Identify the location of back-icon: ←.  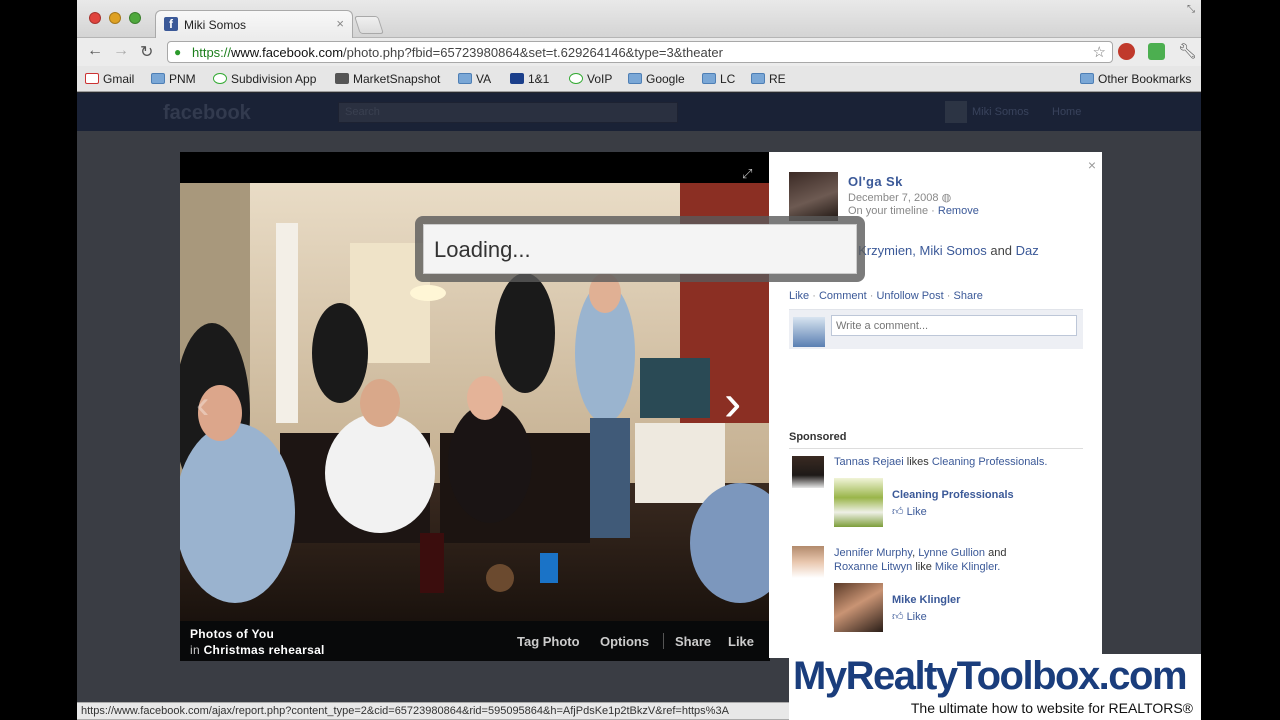
(95, 51).